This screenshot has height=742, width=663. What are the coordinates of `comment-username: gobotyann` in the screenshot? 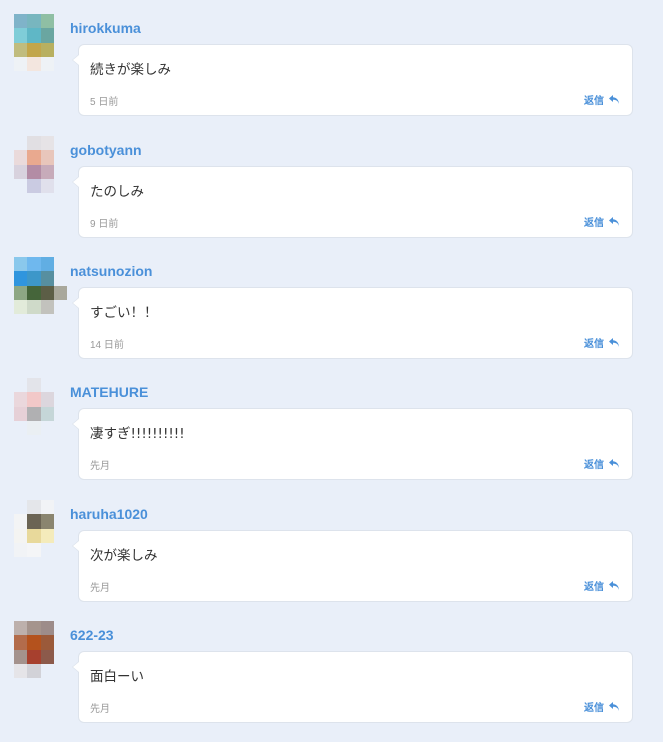 It's located at (106, 150).